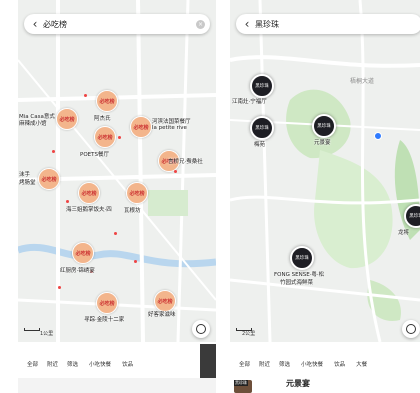 Image resolution: width=420 pixels, height=393 pixels. Describe the element at coordinates (260, 145) in the screenshot. I see `poi-label: 梅苑` at that location.